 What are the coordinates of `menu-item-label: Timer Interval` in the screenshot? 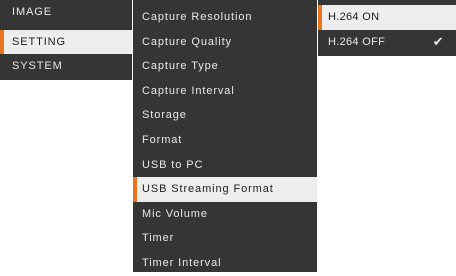 It's located at (182, 262).